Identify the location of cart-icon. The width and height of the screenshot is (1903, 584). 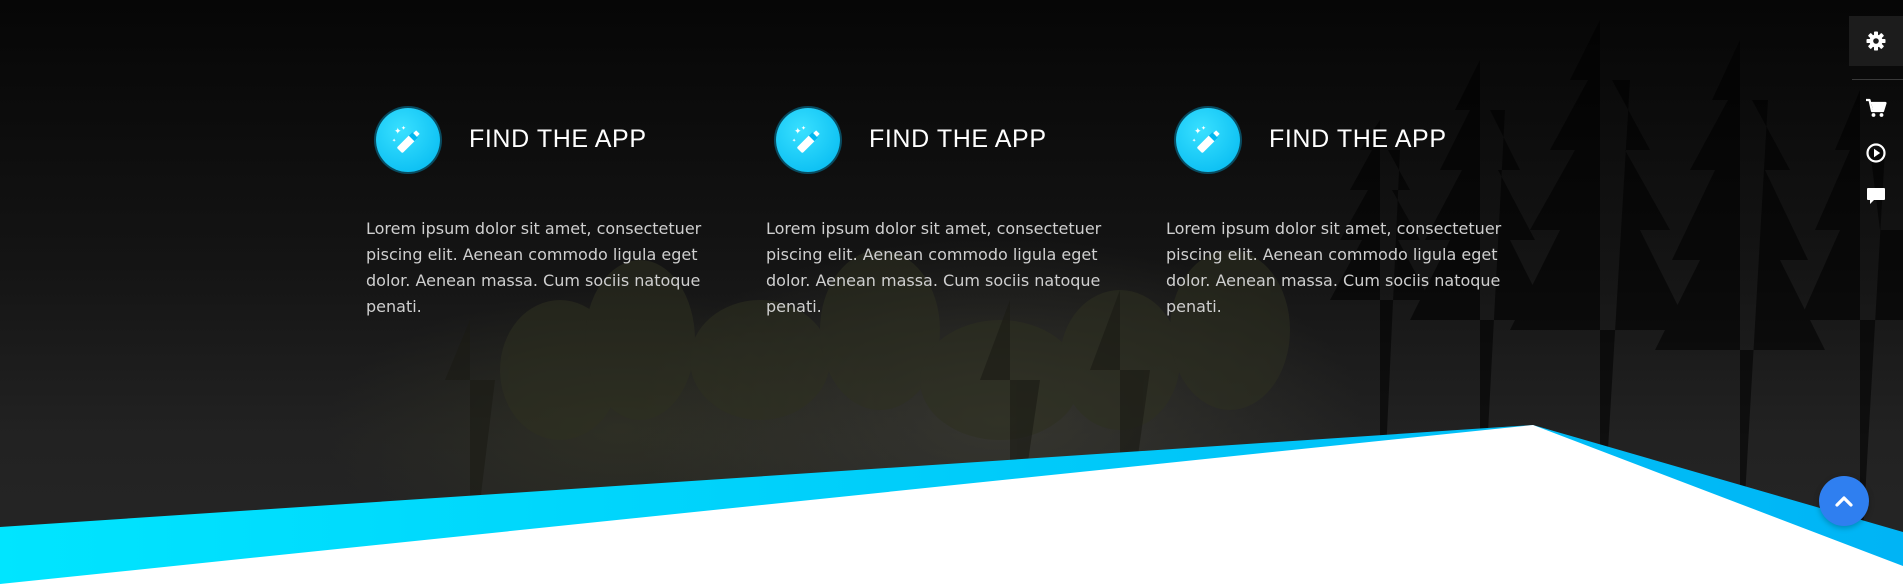
(1876, 107).